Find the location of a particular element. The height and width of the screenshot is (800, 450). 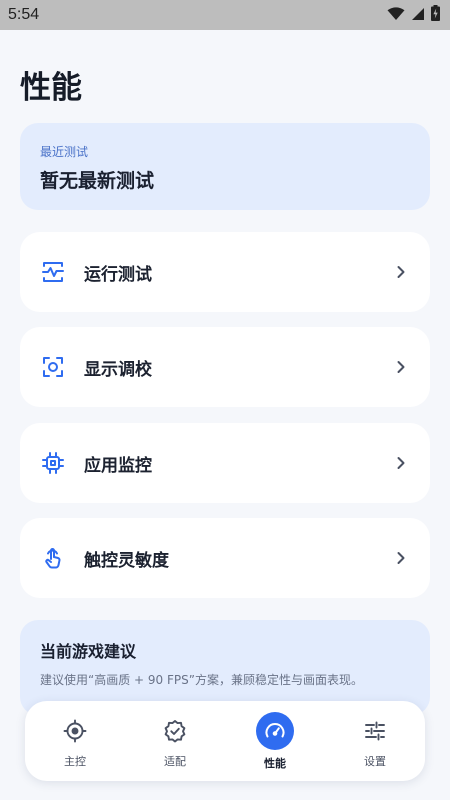

badge-check-icon is located at coordinates (175, 731).